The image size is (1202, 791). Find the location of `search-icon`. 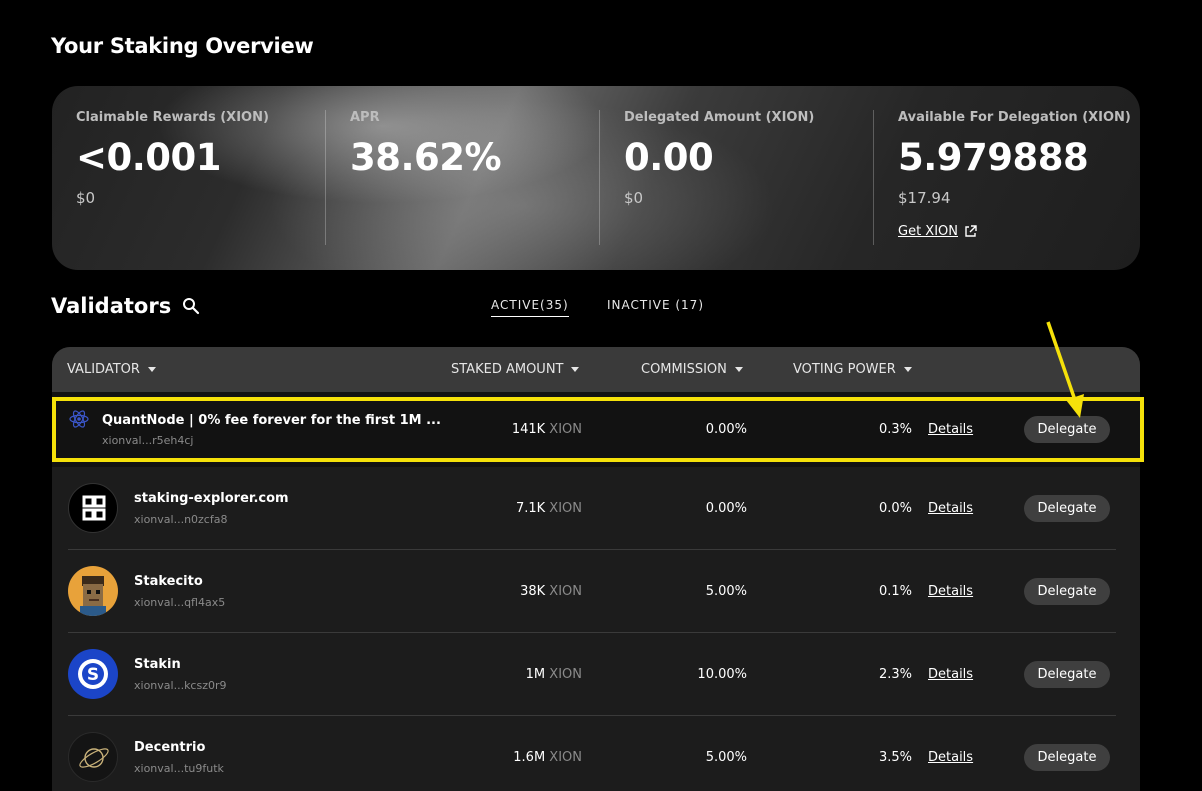

search-icon is located at coordinates (191, 306).